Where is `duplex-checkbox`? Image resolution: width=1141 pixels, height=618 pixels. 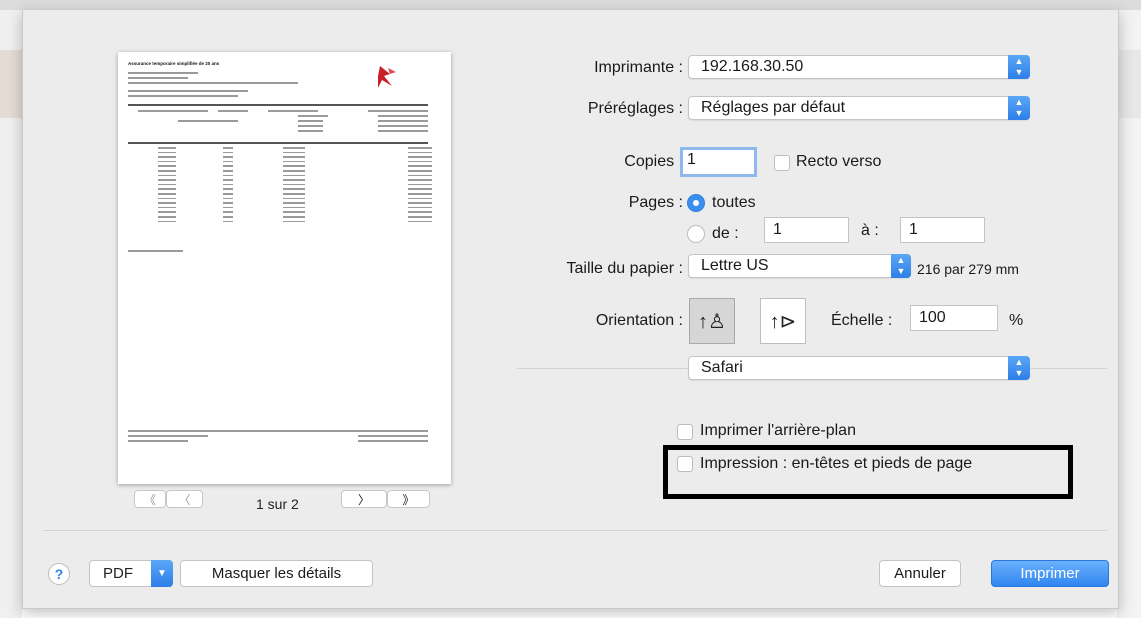 duplex-checkbox is located at coordinates (782, 163).